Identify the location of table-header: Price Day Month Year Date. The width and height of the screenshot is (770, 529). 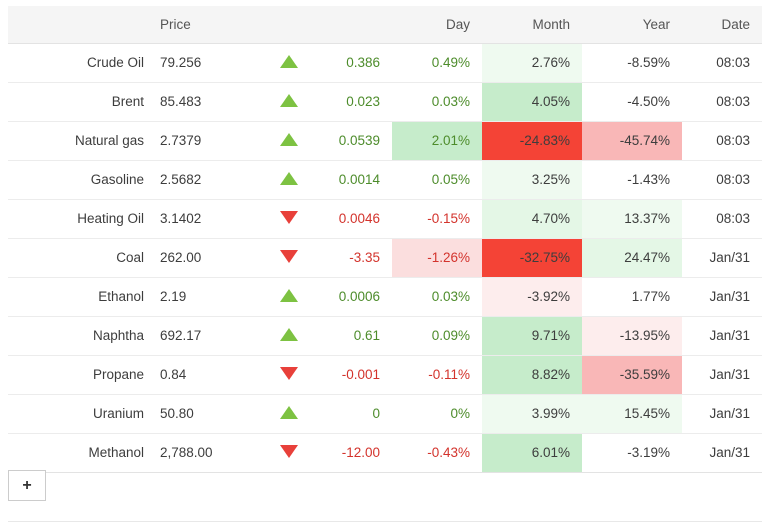
(385, 25).